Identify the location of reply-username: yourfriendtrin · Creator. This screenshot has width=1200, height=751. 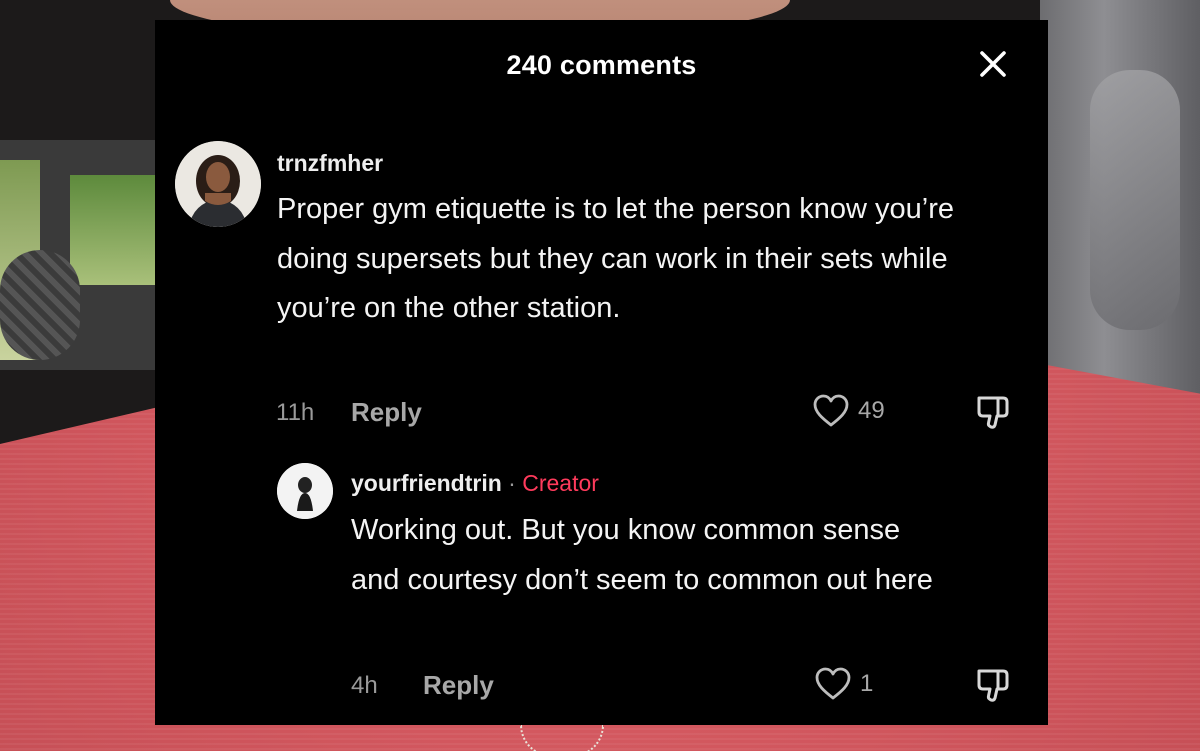
(475, 483).